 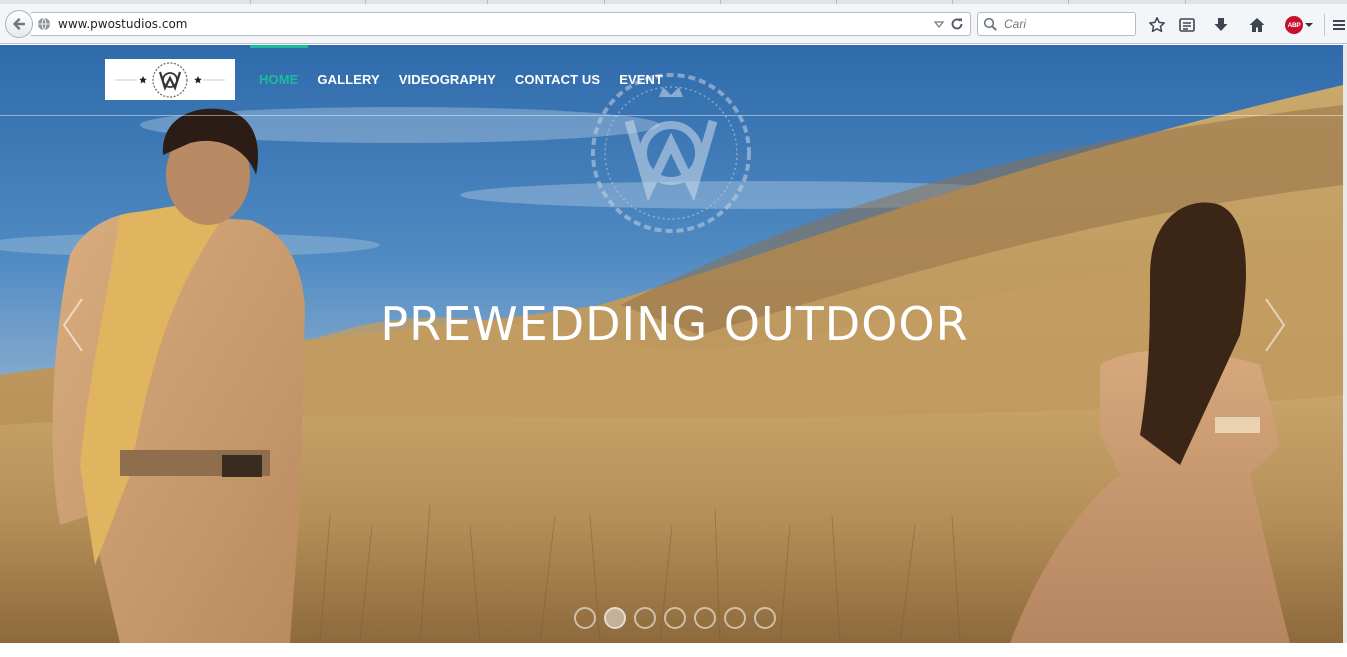 I want to click on slider-next-arrow-icon, so click(x=1275, y=325).